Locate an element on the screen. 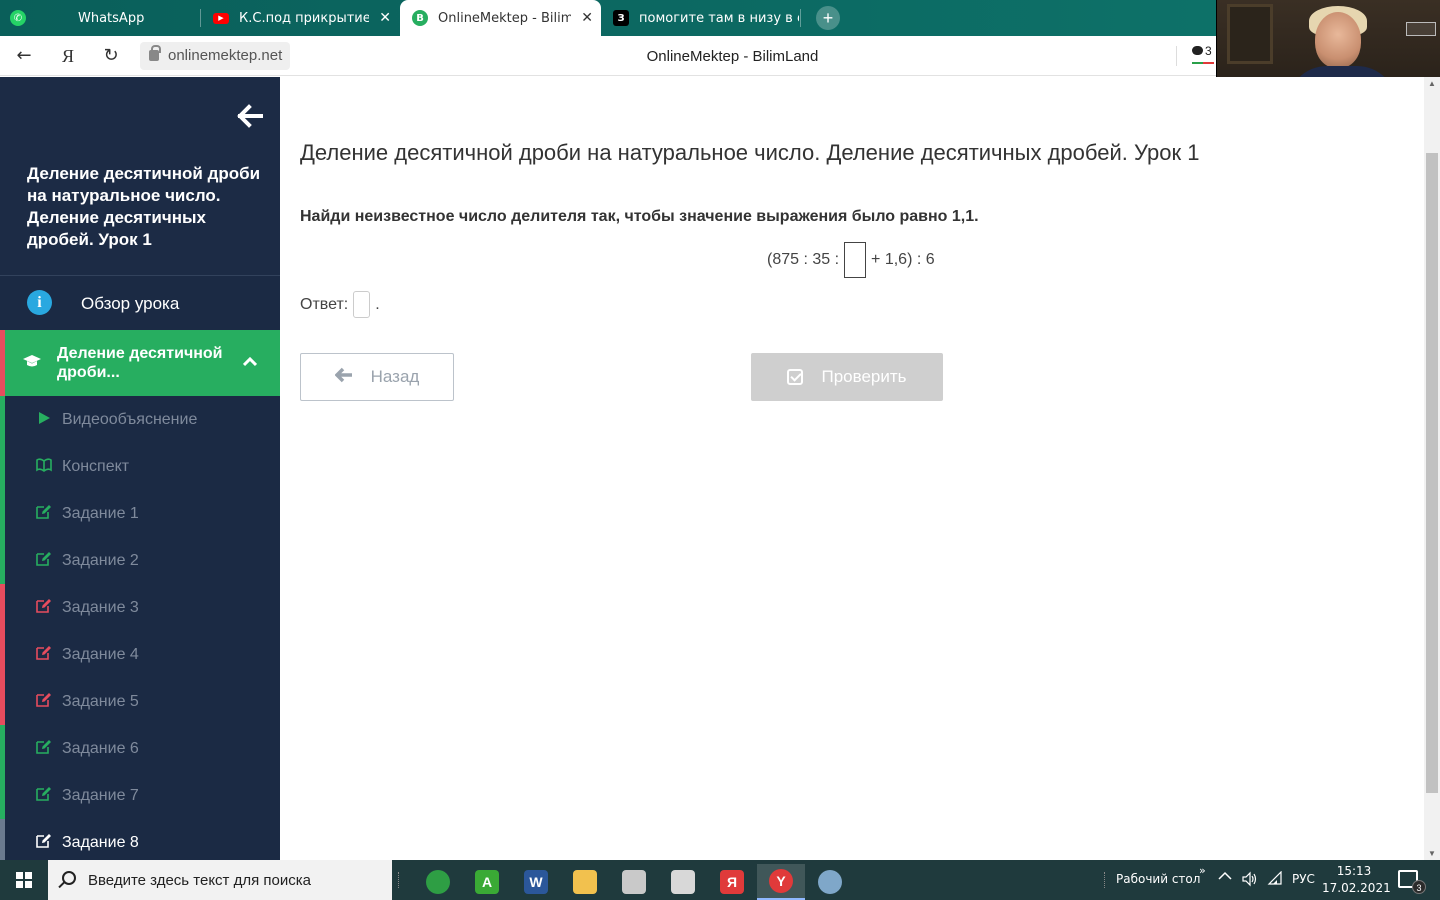 This screenshot has height=900, width=1440. search-icon is located at coordinates (69, 878).